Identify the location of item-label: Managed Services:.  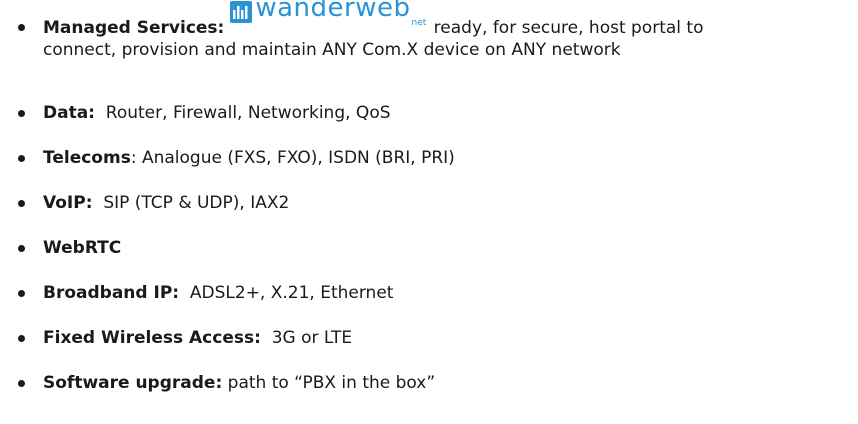
(134, 28).